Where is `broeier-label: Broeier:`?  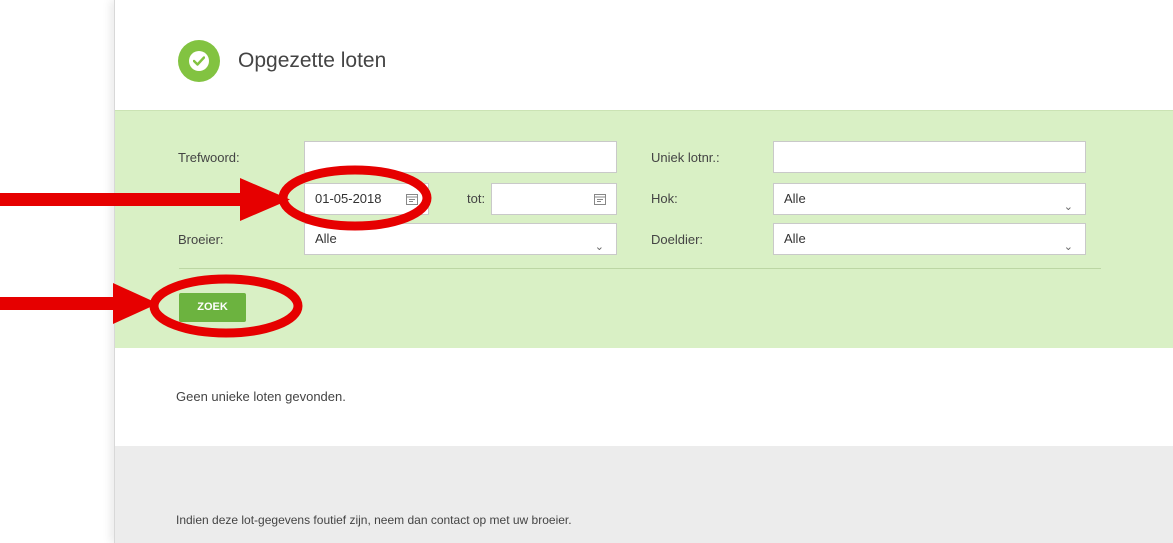
broeier-label: Broeier: is located at coordinates (201, 239).